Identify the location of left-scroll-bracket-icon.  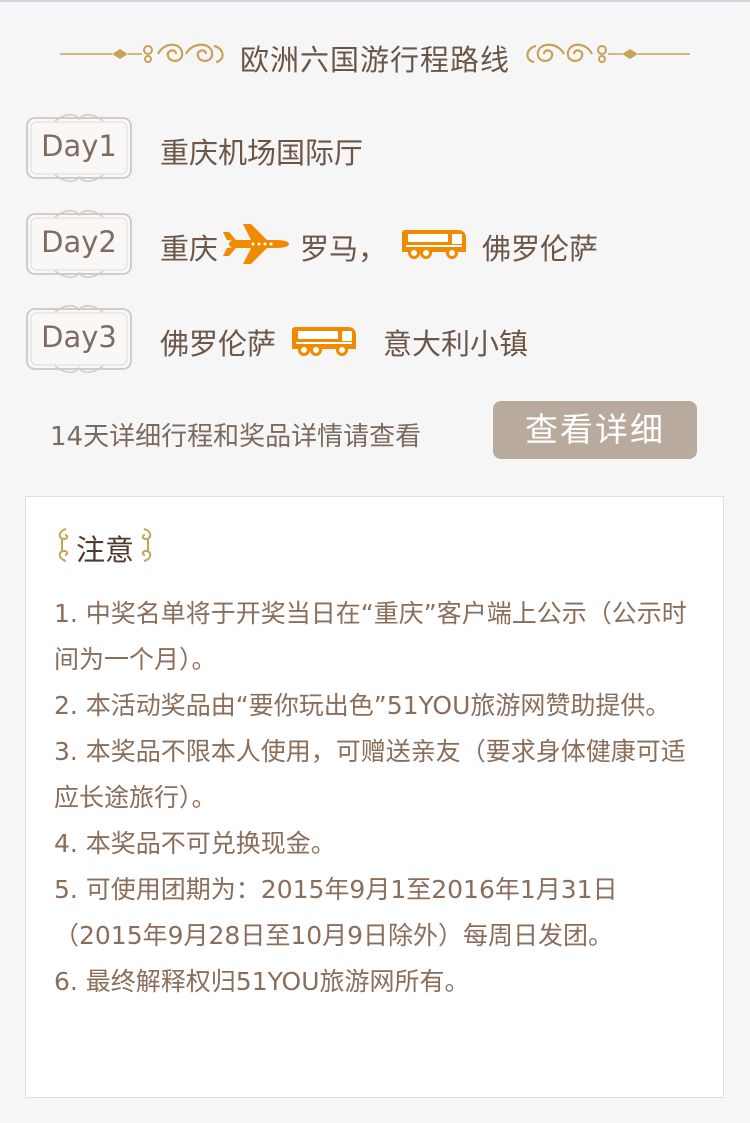
(63, 545).